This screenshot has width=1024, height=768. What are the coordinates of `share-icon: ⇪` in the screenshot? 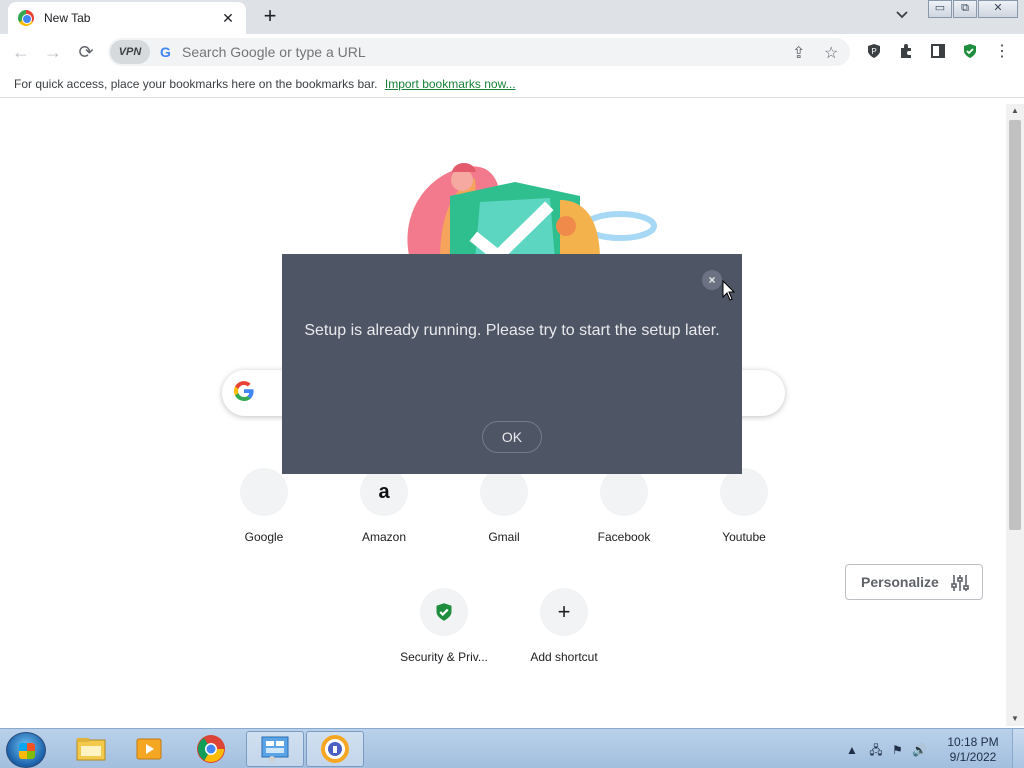 It's located at (798, 53).